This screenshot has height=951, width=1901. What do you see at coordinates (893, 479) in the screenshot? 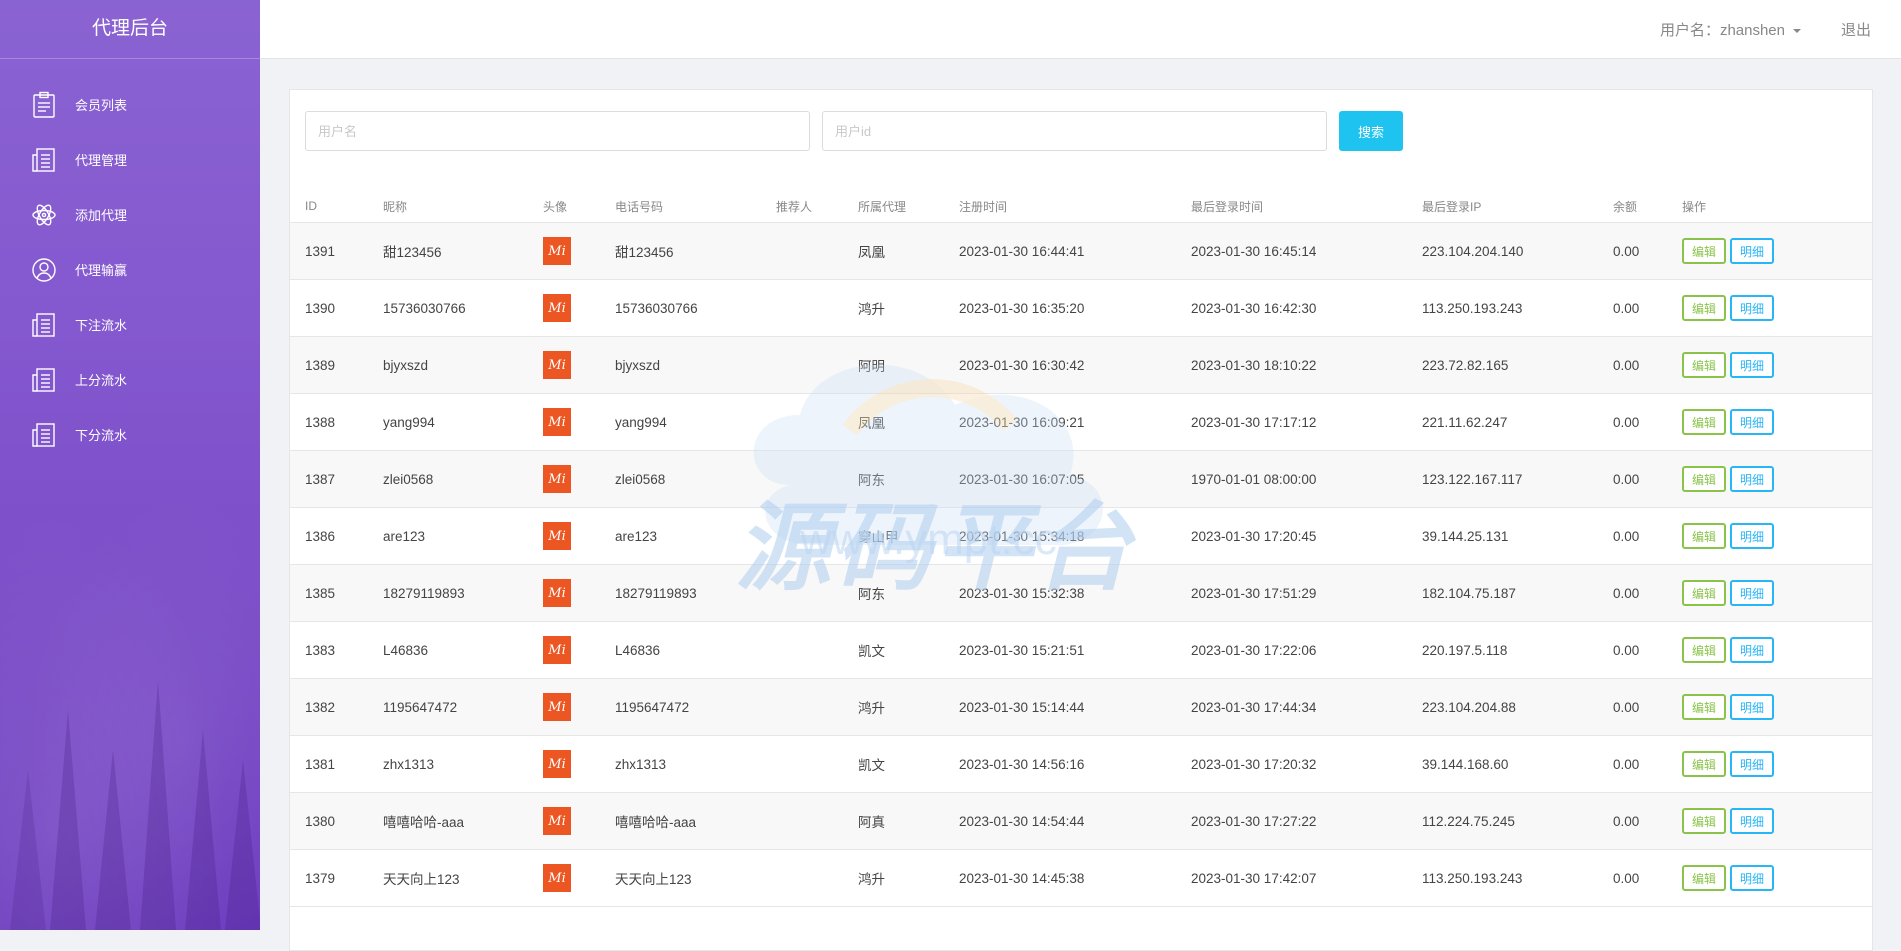
I see `cell-agent: 阿东` at bounding box center [893, 479].